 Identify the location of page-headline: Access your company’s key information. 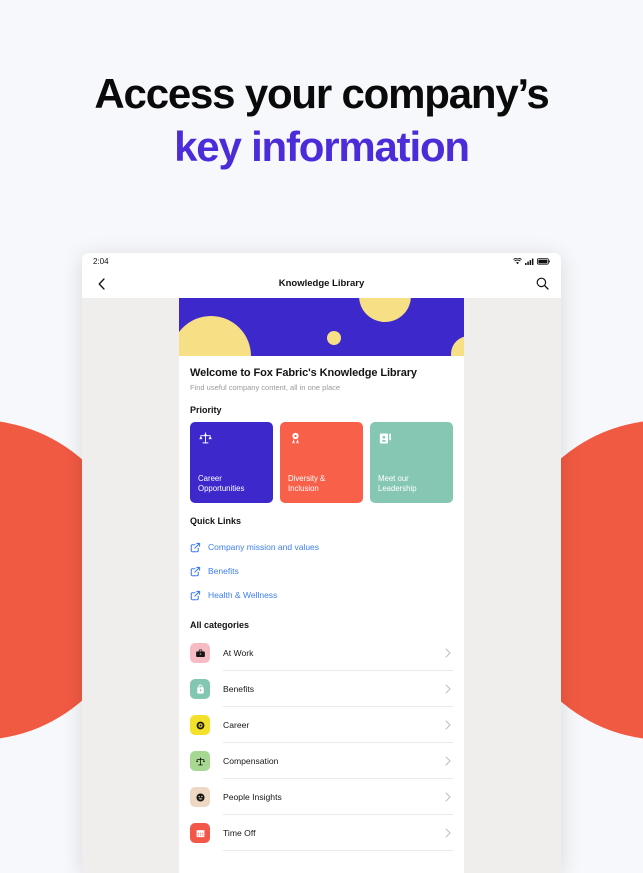
(321, 120).